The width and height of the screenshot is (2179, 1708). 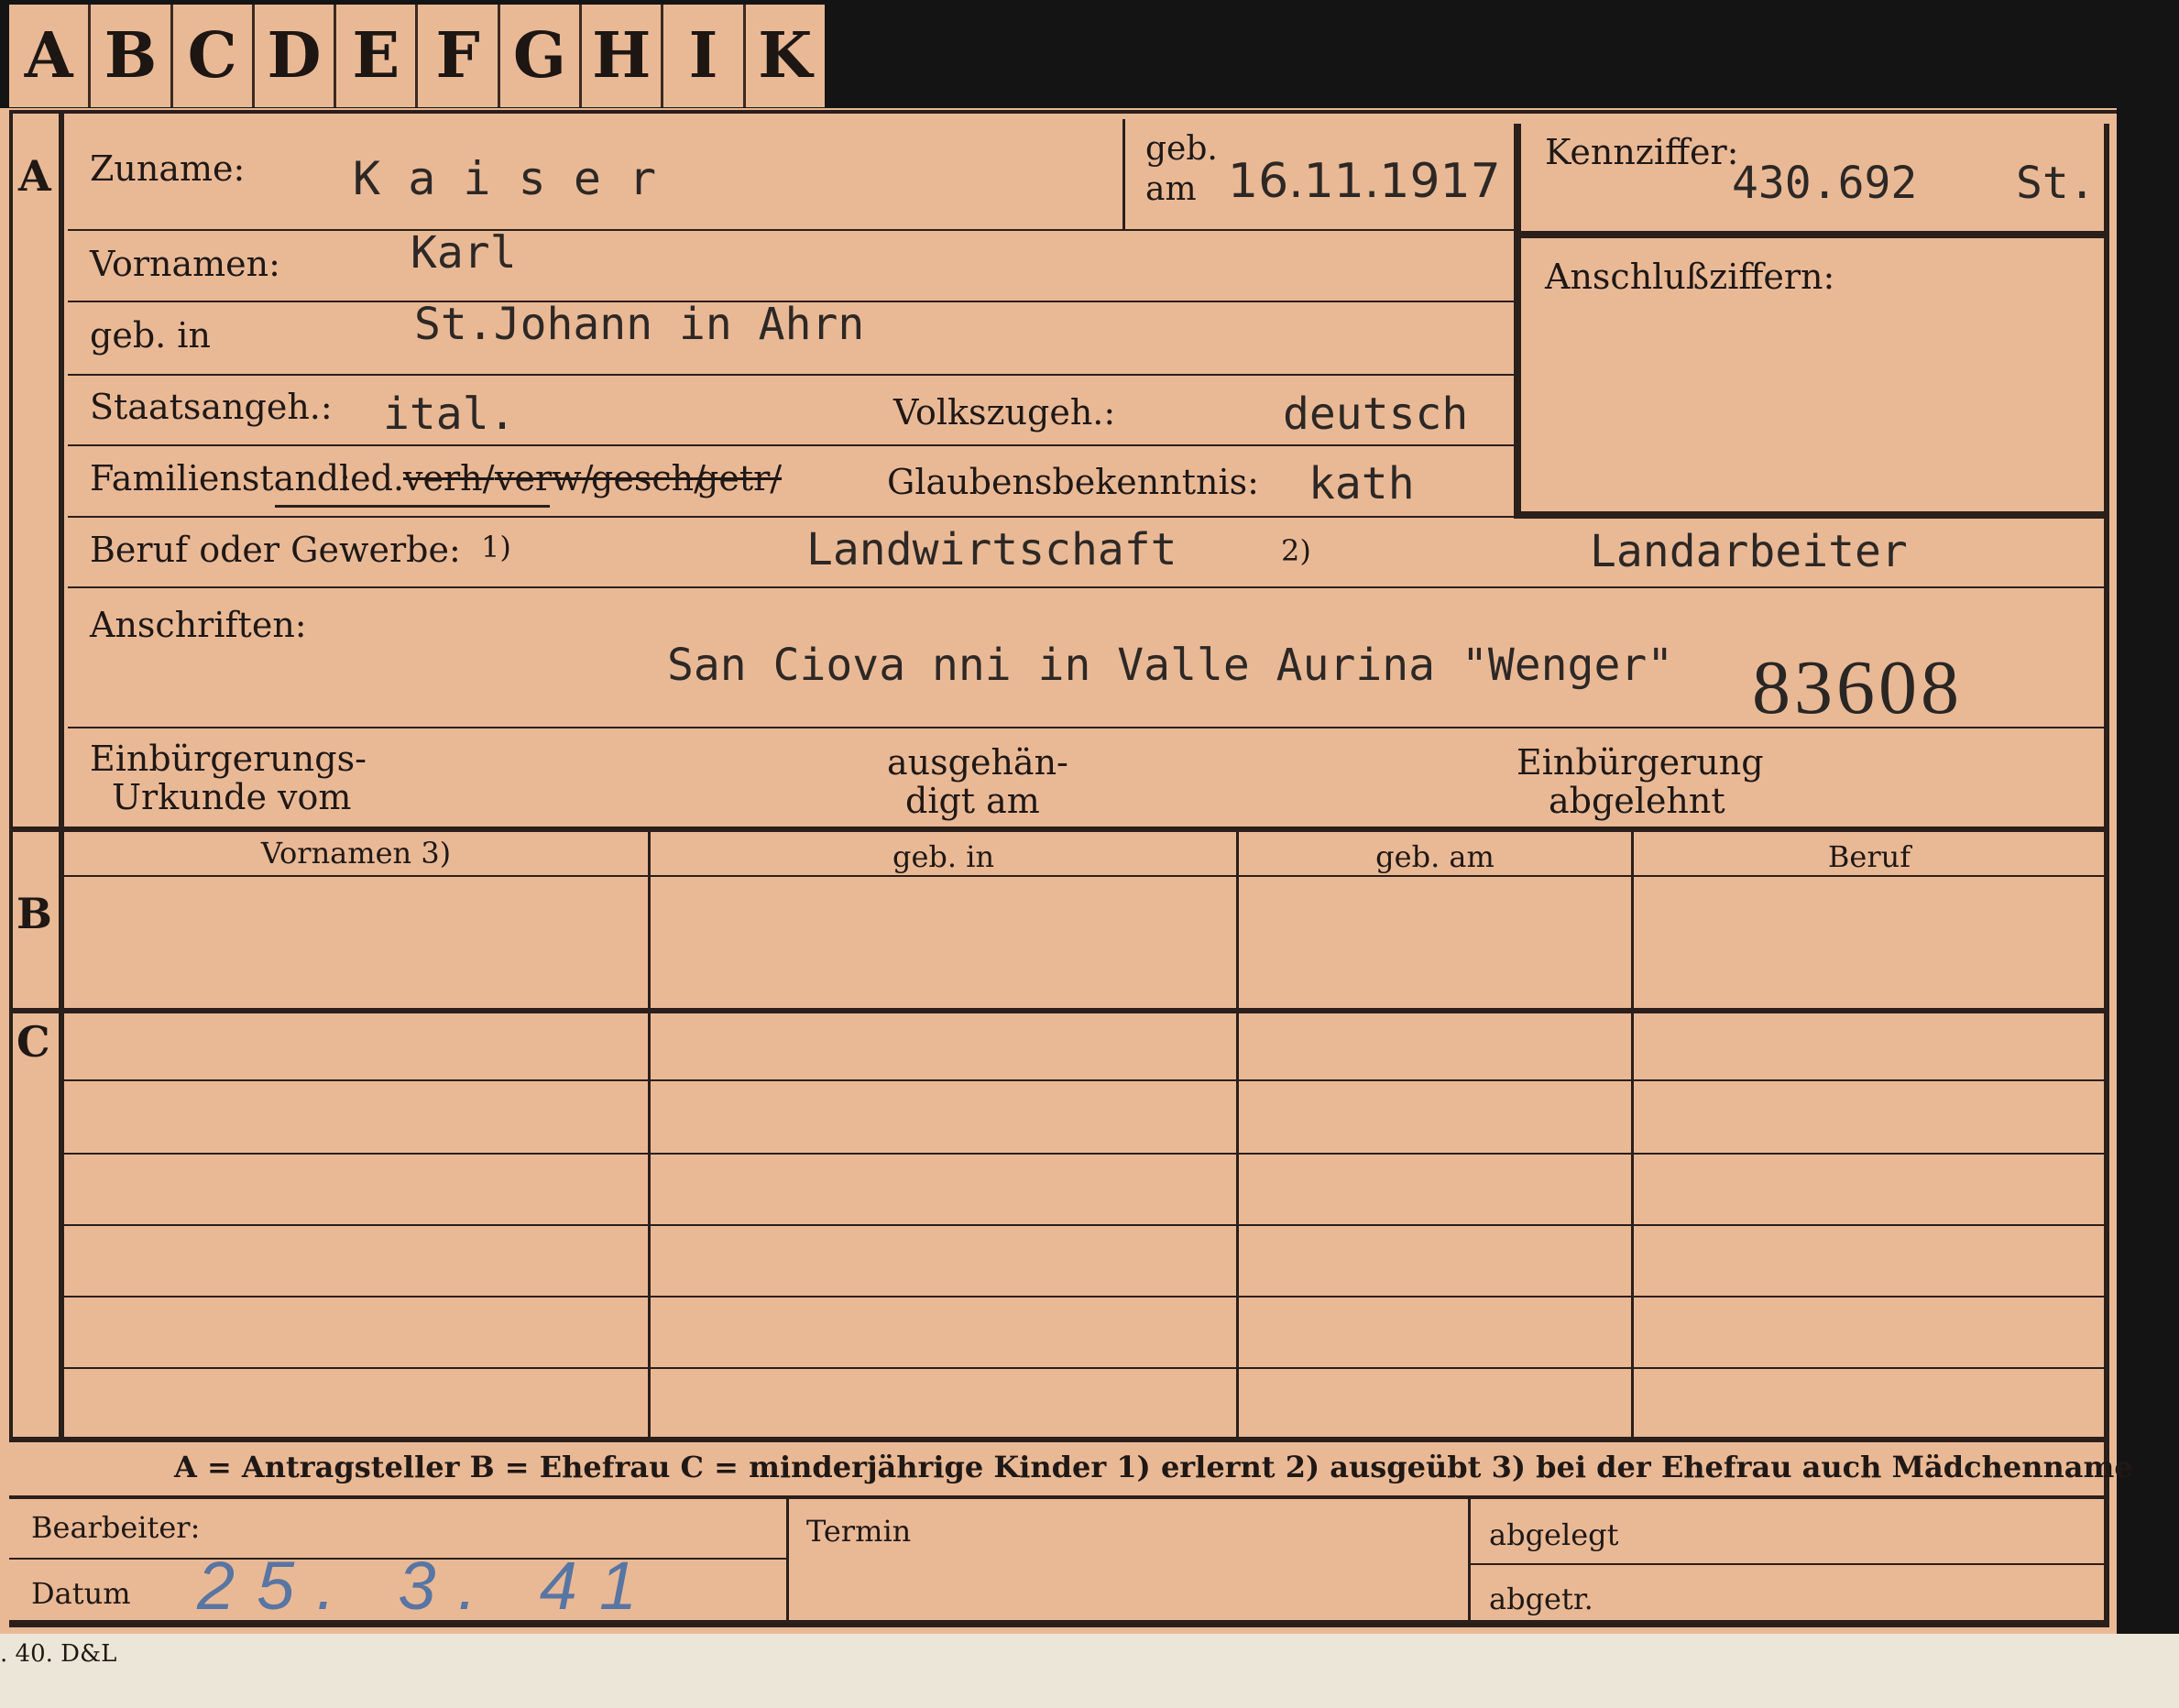 I want to click on tab-i: I, so click(x=704, y=56).